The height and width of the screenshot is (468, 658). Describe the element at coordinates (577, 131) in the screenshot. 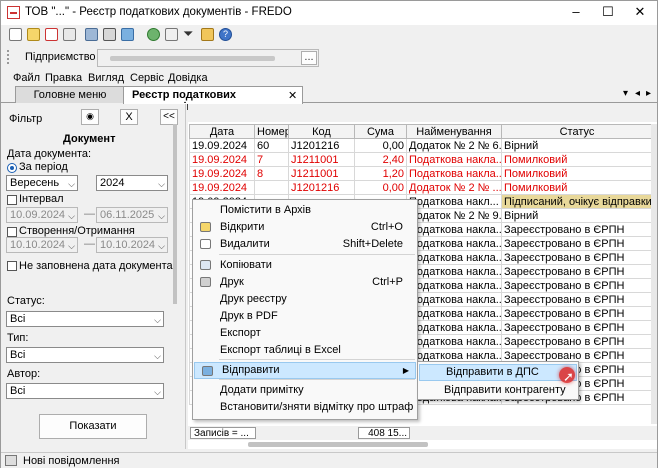

I see `col-status: Статус` at that location.